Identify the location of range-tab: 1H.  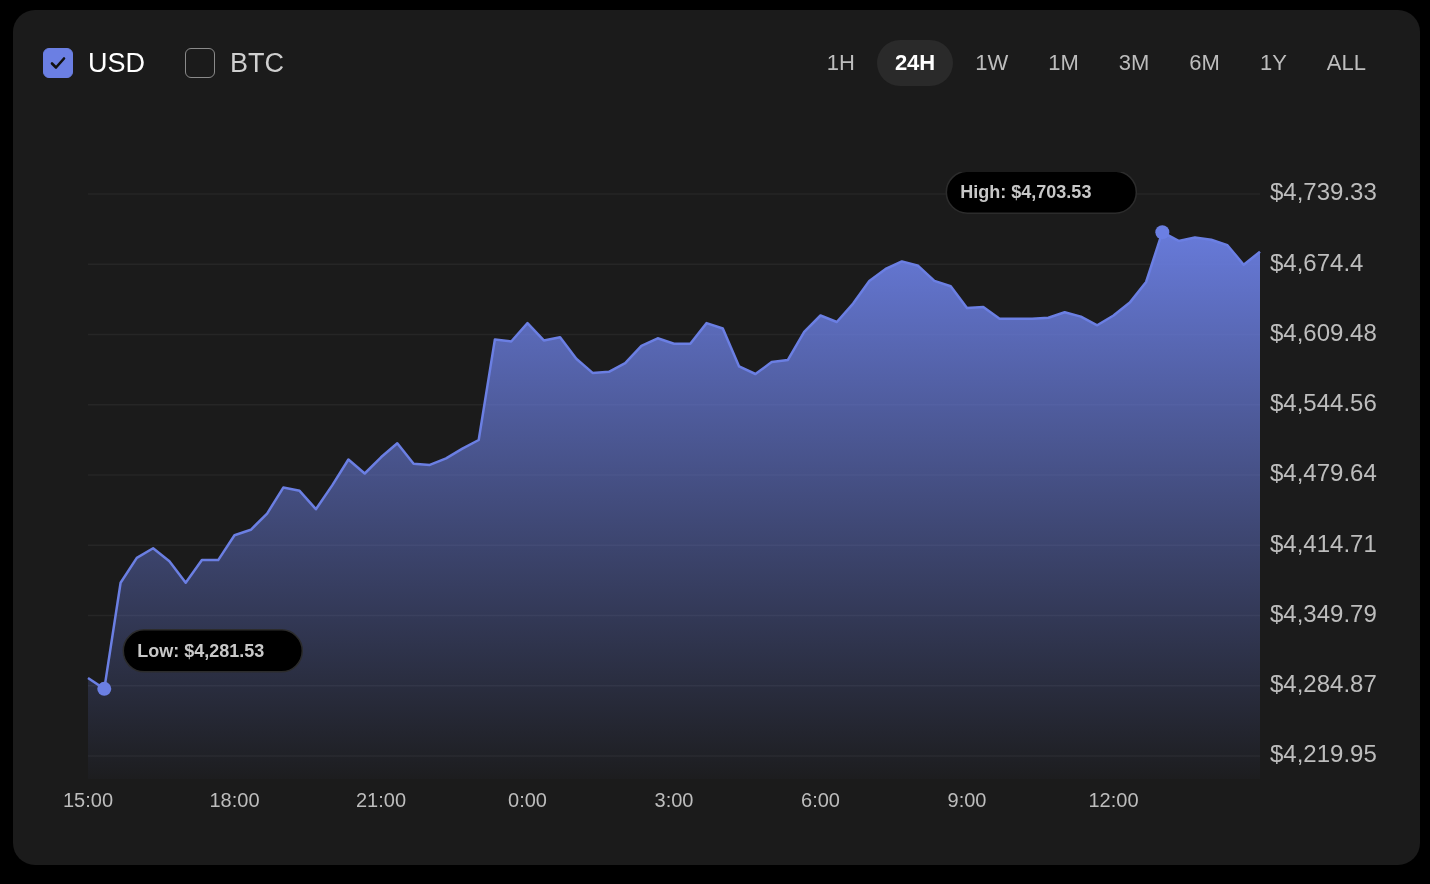
(840, 63).